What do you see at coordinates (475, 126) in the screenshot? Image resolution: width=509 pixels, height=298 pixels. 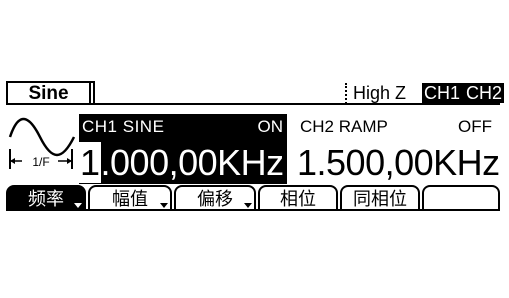 I see `ch2-state: OFF` at bounding box center [475, 126].